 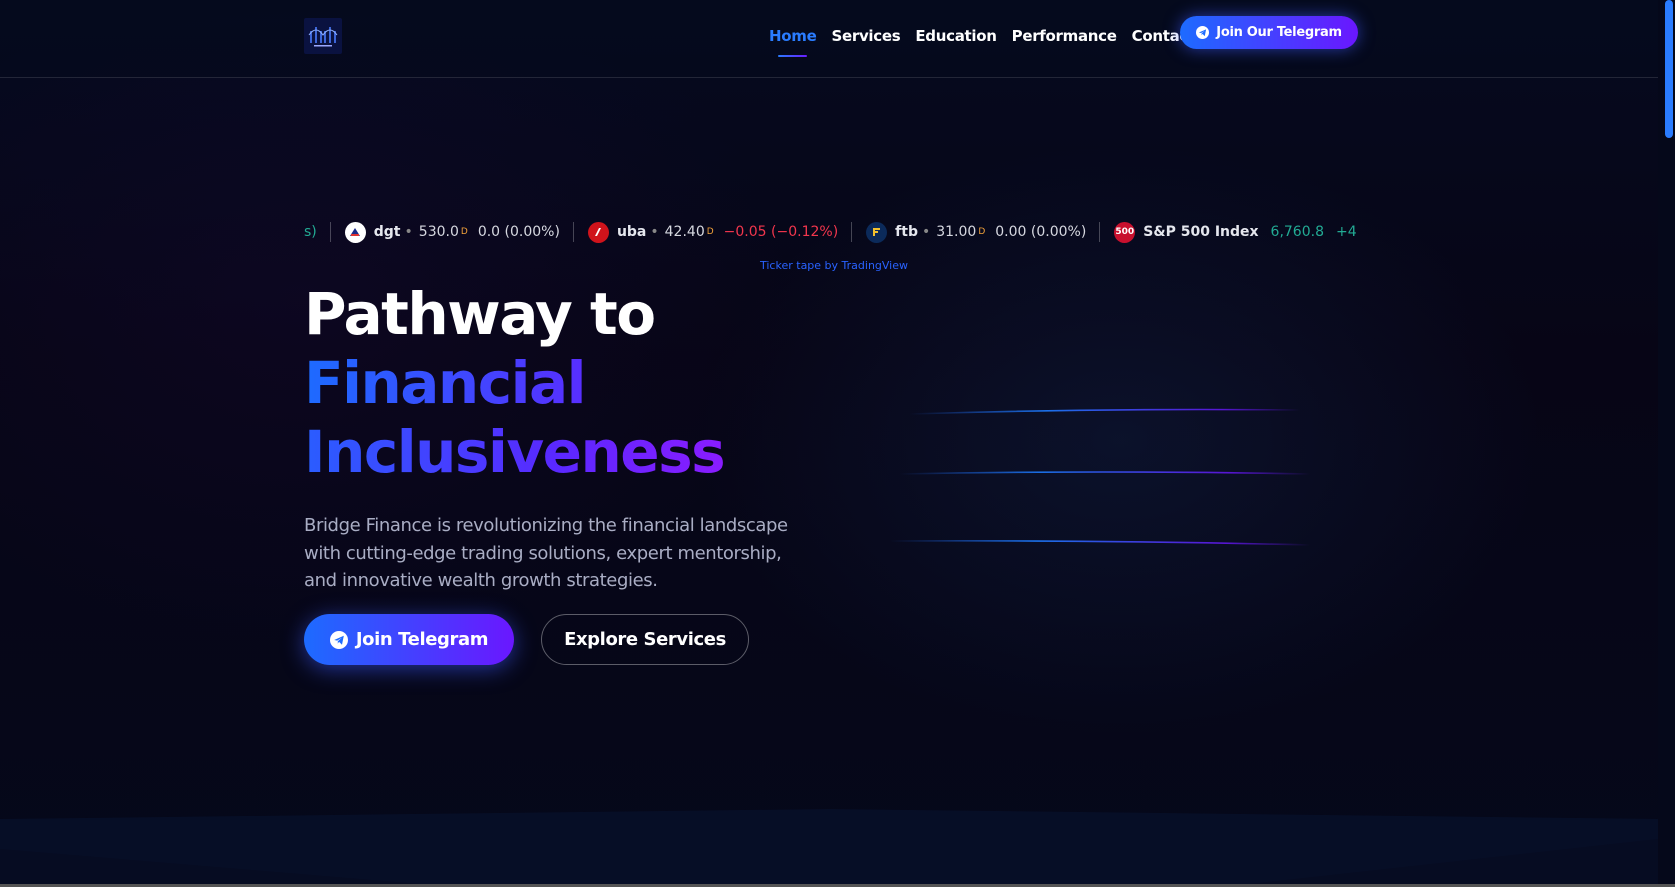 I want to click on light-beams-decoration, so click(x=1100, y=477).